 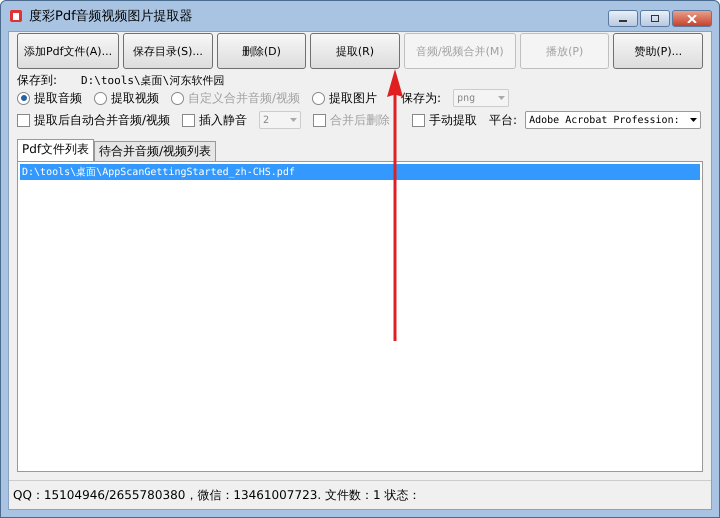 What do you see at coordinates (37, 80) in the screenshot?
I see `save-to-label: 保存到:` at bounding box center [37, 80].